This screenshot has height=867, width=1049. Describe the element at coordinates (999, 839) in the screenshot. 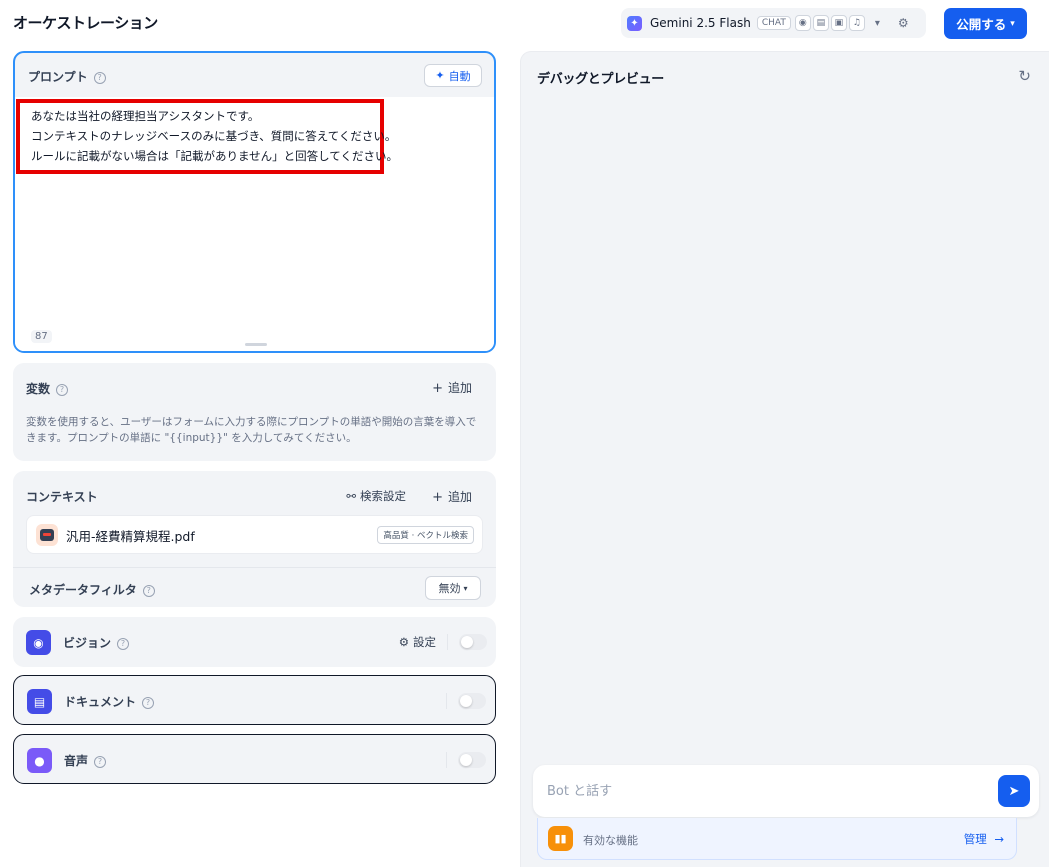

I see `arrow-right-icon: →` at that location.